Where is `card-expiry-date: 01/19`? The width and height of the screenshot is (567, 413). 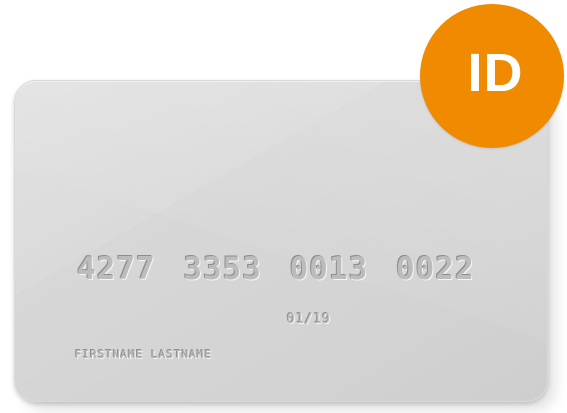
card-expiry-date: 01/19 is located at coordinates (309, 319).